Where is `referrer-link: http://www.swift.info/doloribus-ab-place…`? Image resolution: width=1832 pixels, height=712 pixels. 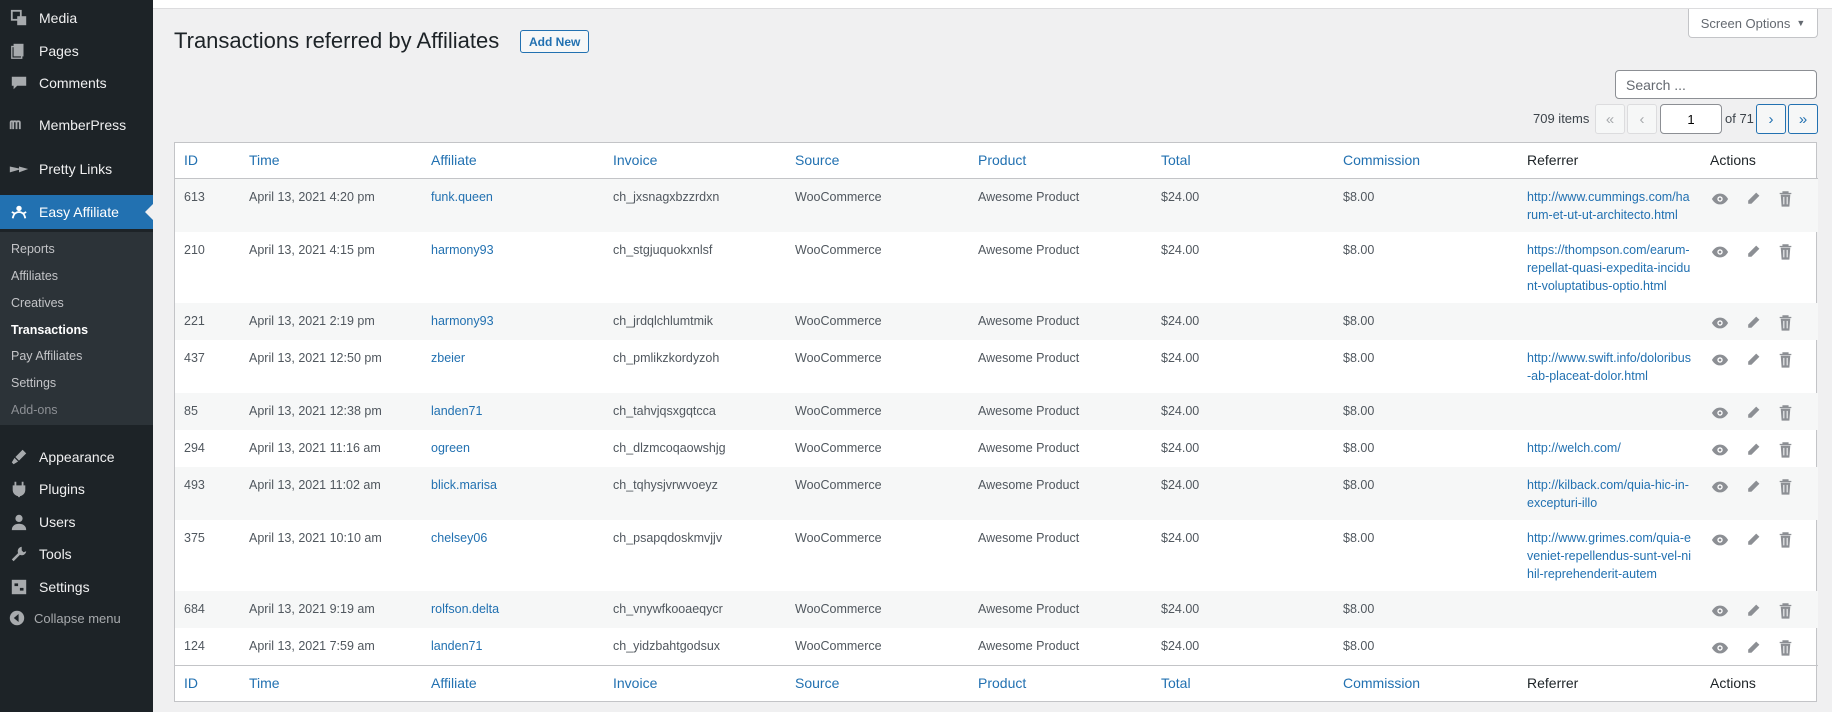
referrer-link: http://www.swift.info/doloribus-ab-place… is located at coordinates (1609, 367).